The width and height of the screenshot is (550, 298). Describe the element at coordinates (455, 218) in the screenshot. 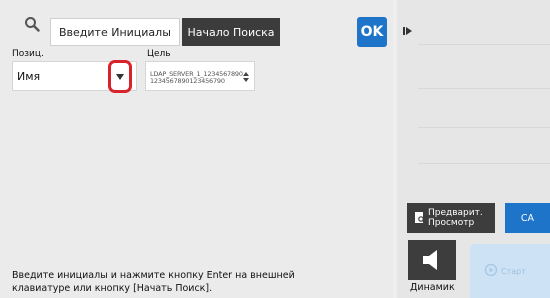

I see `preview-label: Предварит. Просмотр` at that location.